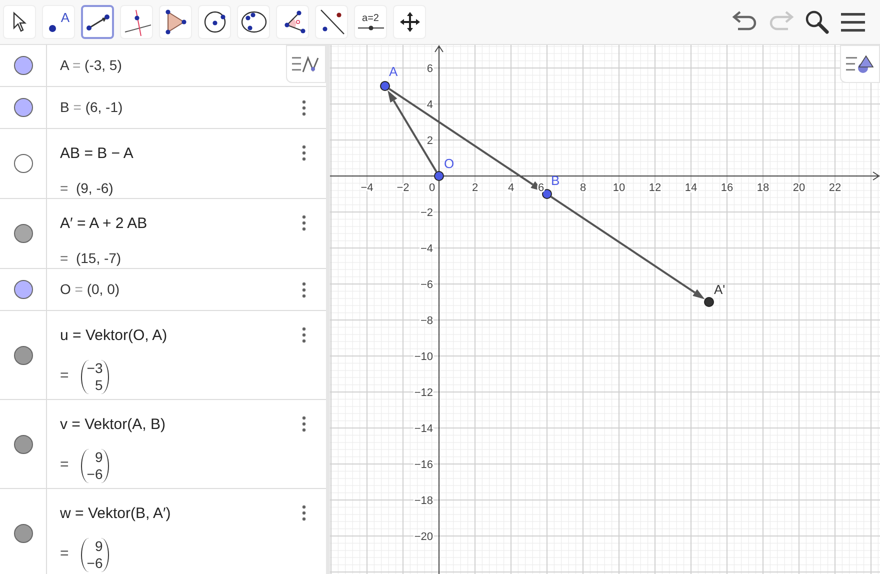 The height and width of the screenshot is (574, 880). Describe the element at coordinates (94, 368) in the screenshot. I see `vector-entry: −3` at that location.